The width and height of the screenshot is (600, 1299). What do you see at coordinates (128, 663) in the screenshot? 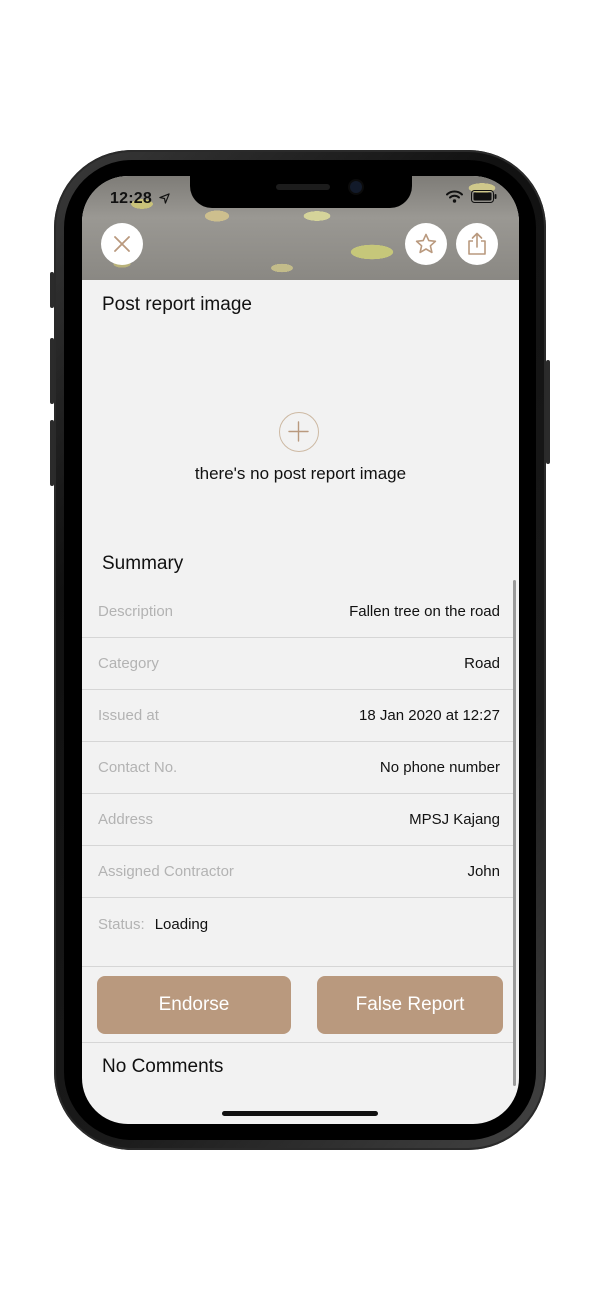
I see `row-label: Category` at bounding box center [128, 663].